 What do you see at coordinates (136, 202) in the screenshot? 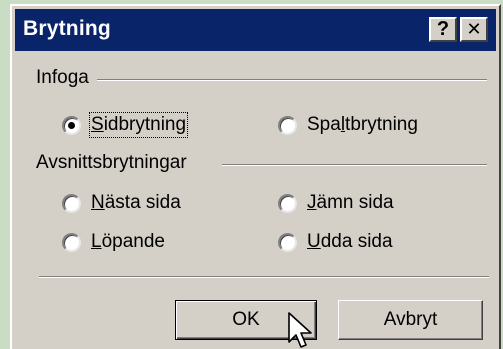
I see `radio-label-nasta-sida: Nästa sida` at bounding box center [136, 202].